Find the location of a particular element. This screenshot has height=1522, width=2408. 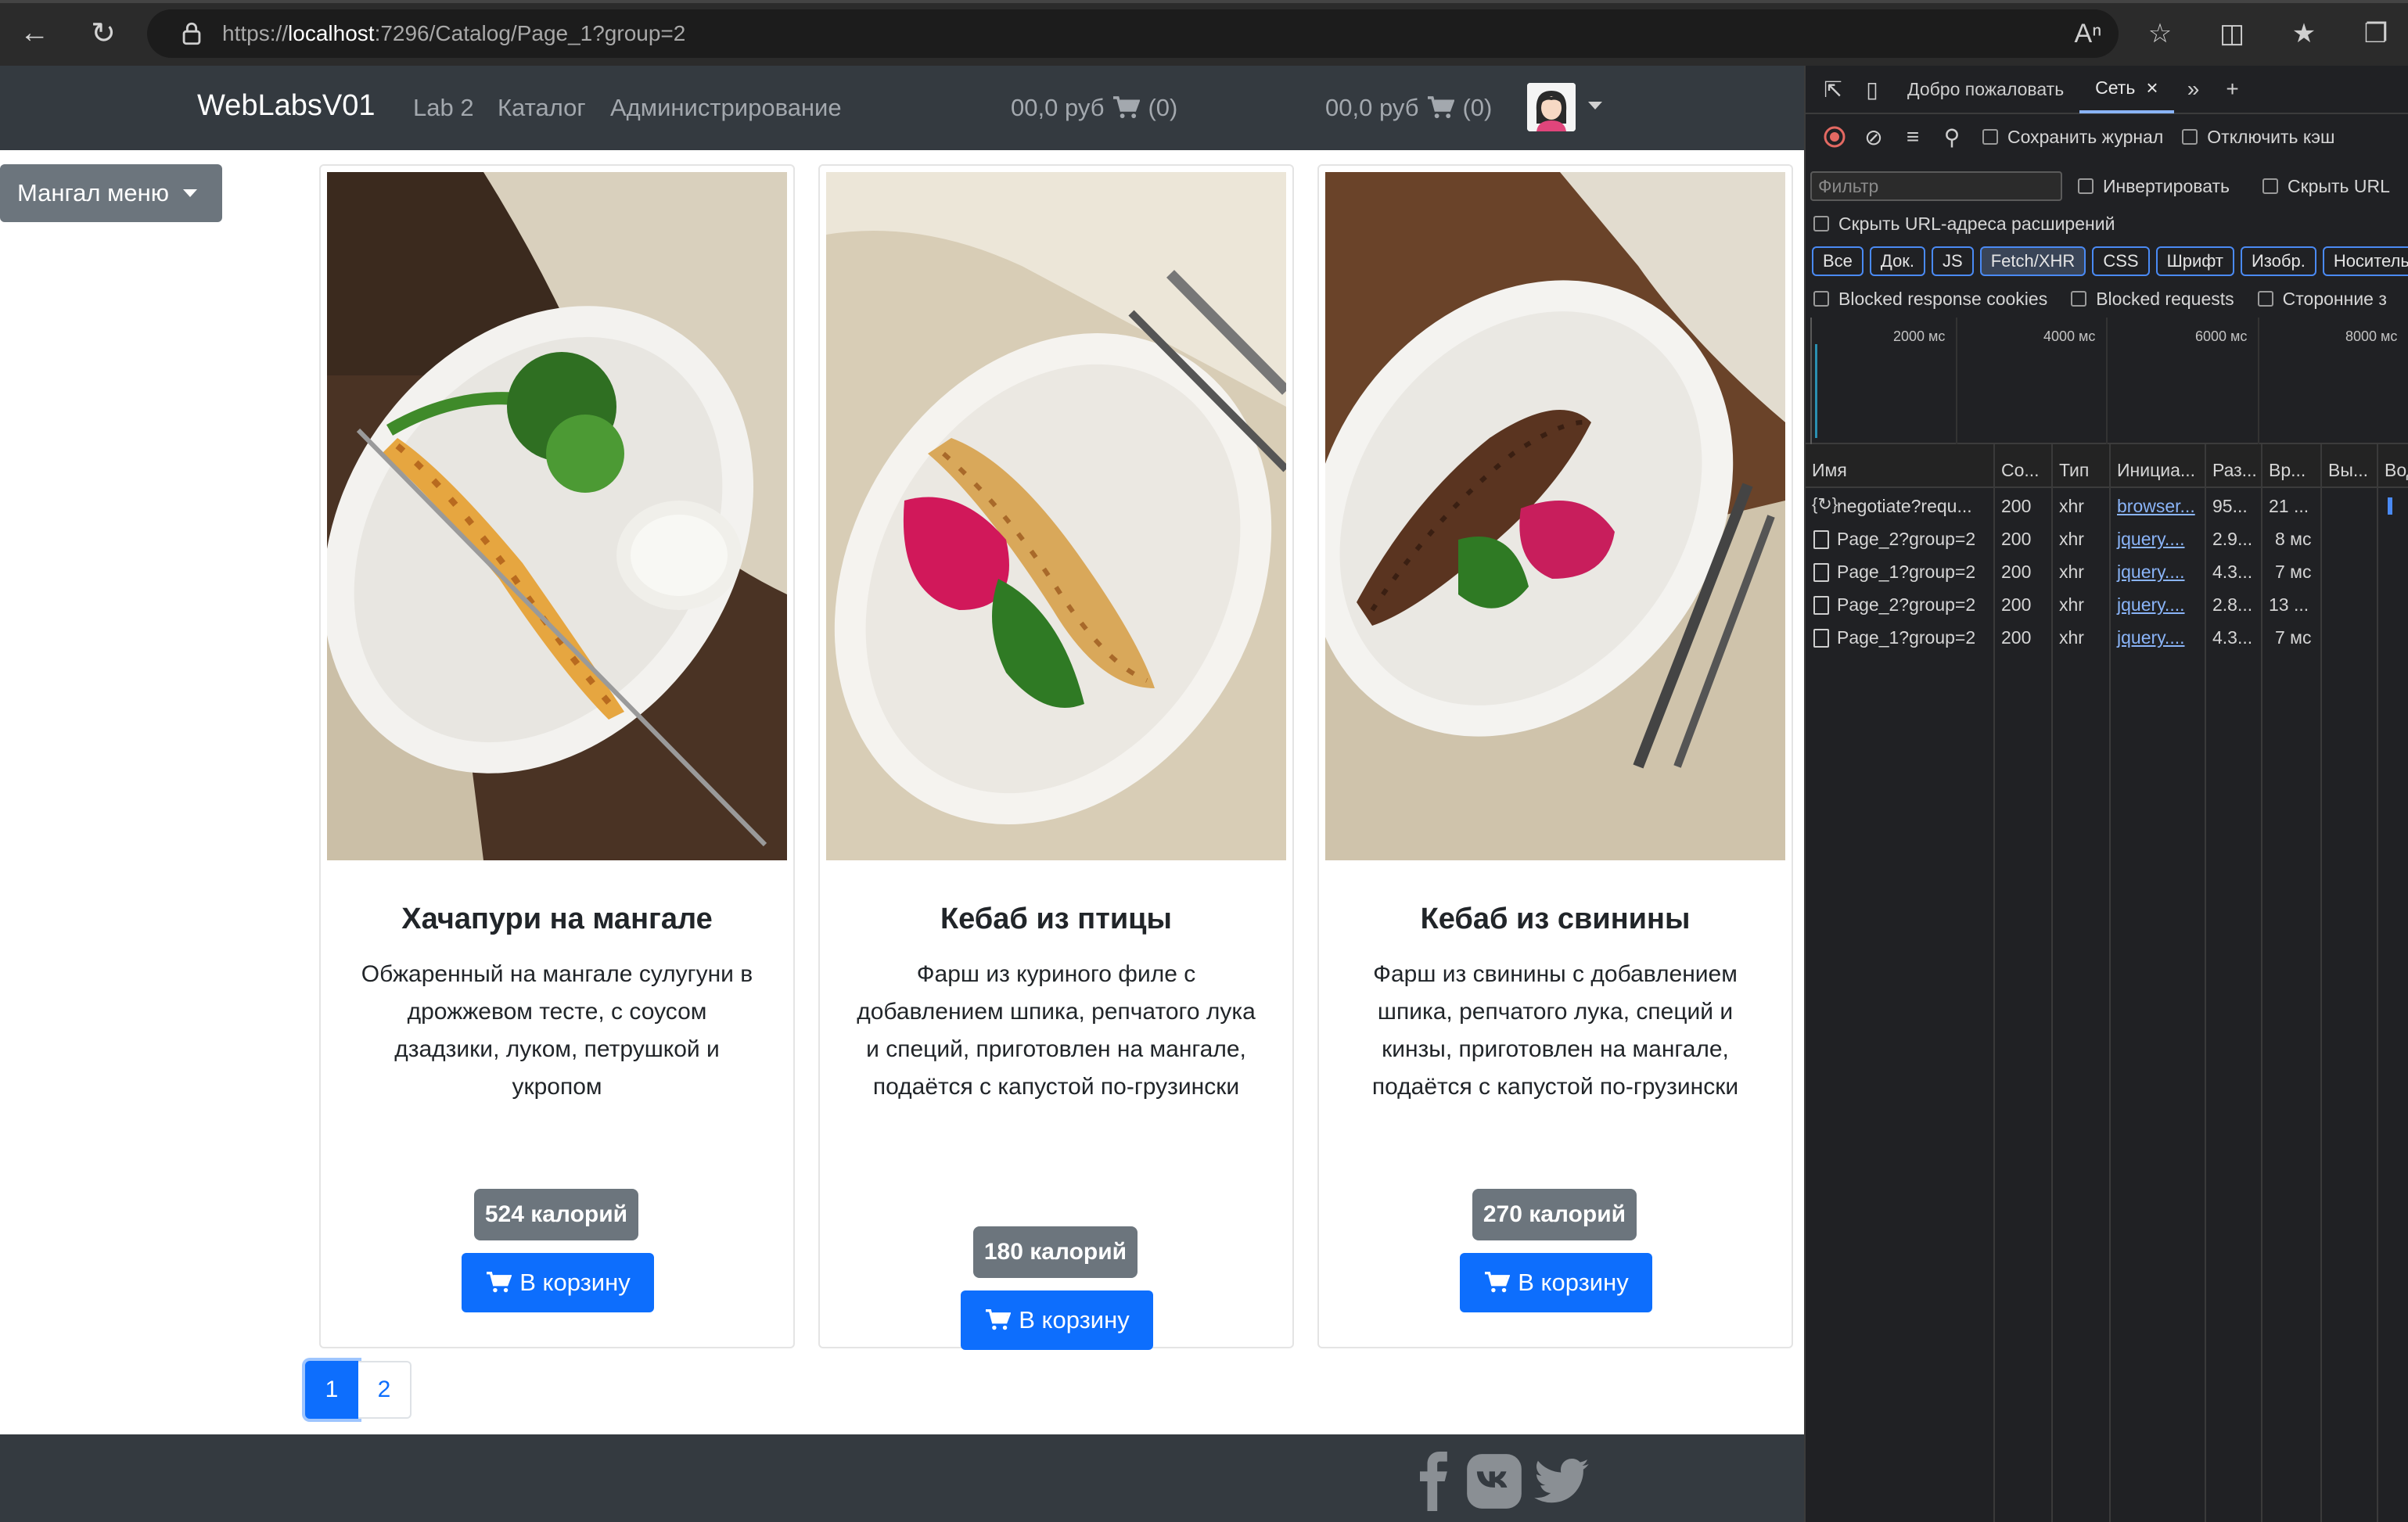

brand-link: WebLabsV01 is located at coordinates (286, 106).